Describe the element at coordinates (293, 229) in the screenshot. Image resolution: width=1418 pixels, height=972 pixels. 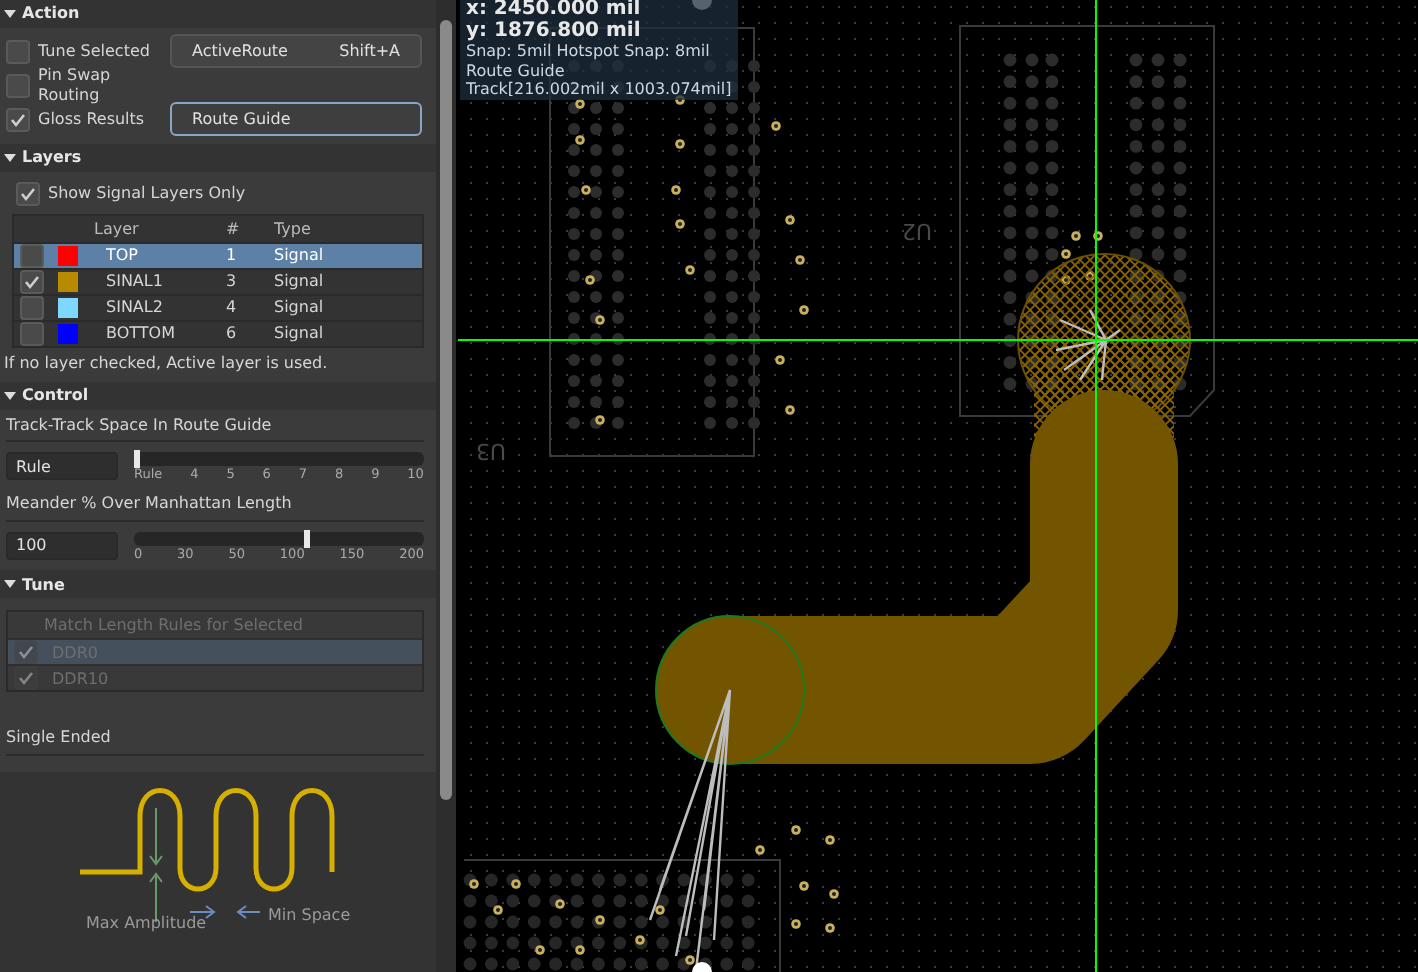
I see `column-header: Type` at that location.